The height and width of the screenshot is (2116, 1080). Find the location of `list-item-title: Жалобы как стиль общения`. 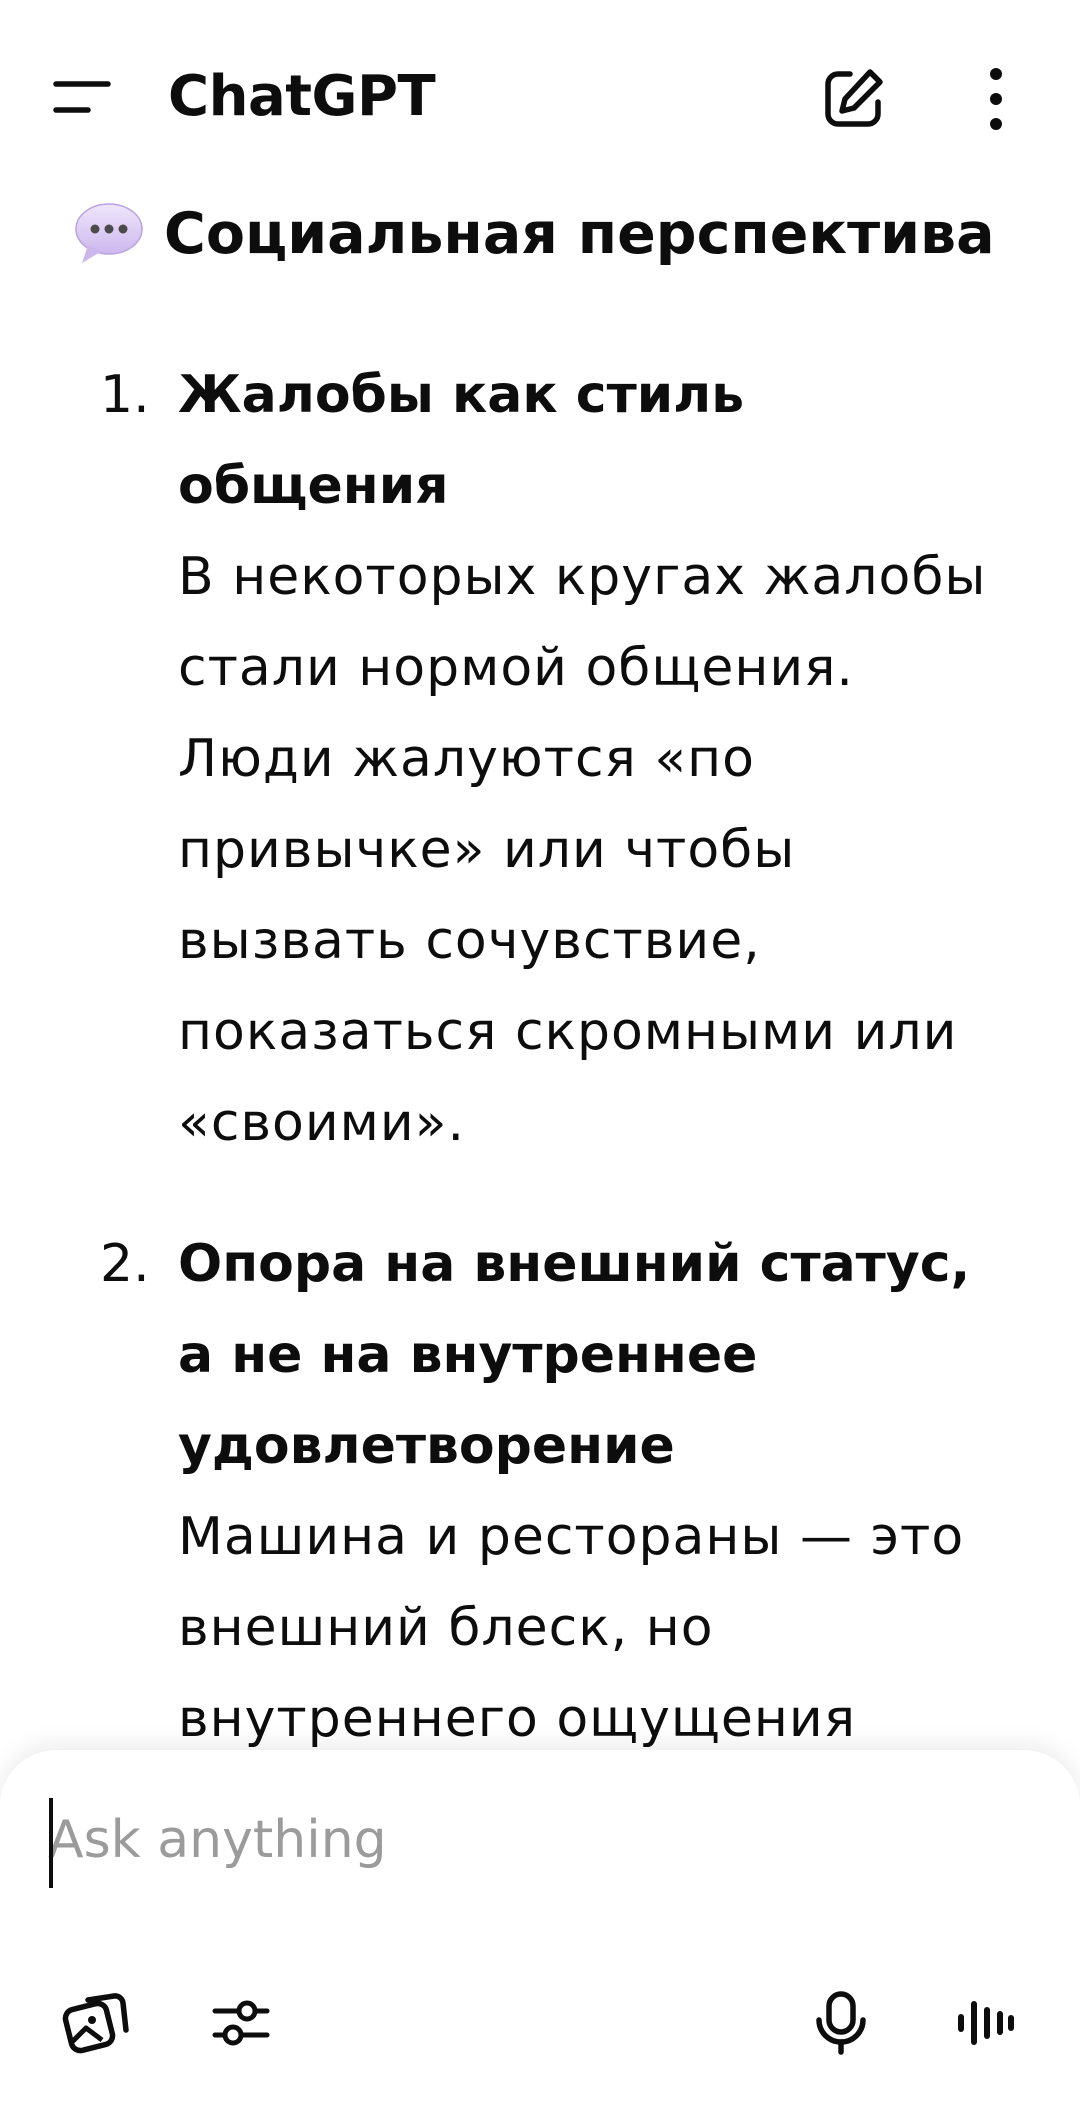

list-item-title: Жалобы как стиль общения is located at coordinates (461, 440).